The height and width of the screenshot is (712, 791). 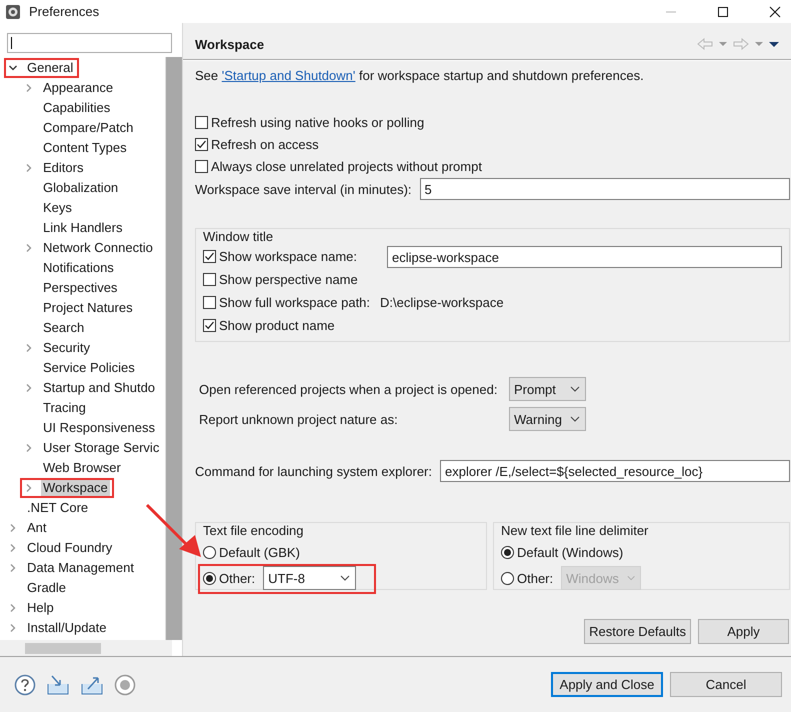 I want to click on input-field: eclipse-workspace, so click(x=584, y=257).